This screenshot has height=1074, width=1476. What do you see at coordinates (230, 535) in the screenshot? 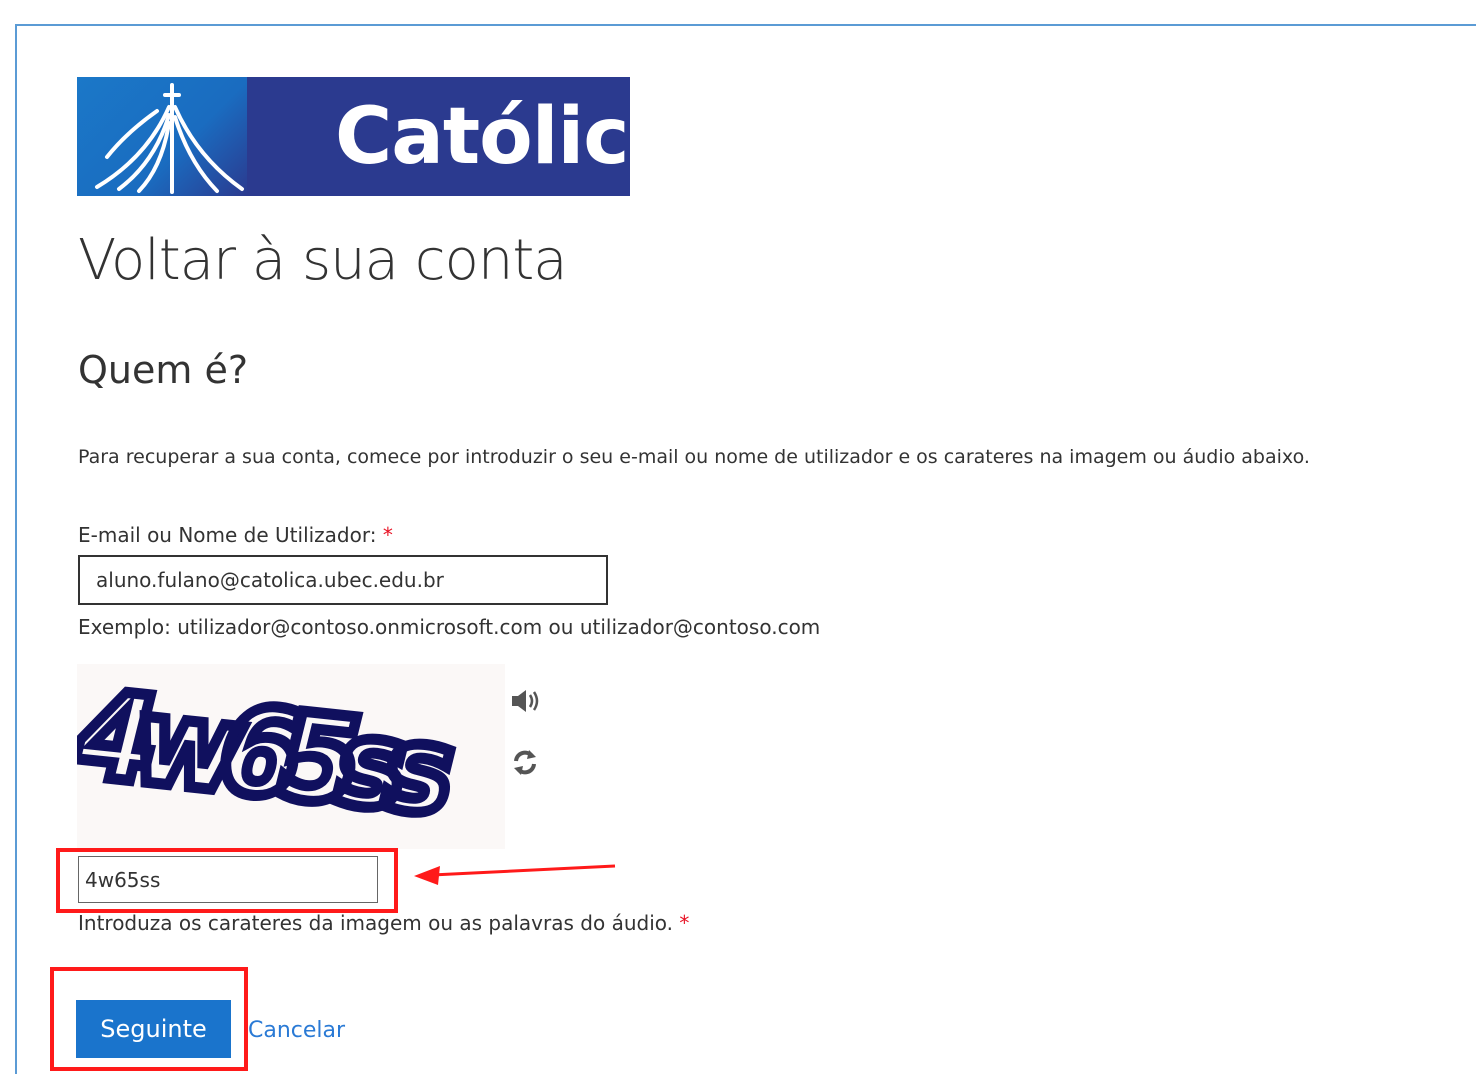
I see `email-label-text: E-mail ou Nome de Utilizador:` at bounding box center [230, 535].